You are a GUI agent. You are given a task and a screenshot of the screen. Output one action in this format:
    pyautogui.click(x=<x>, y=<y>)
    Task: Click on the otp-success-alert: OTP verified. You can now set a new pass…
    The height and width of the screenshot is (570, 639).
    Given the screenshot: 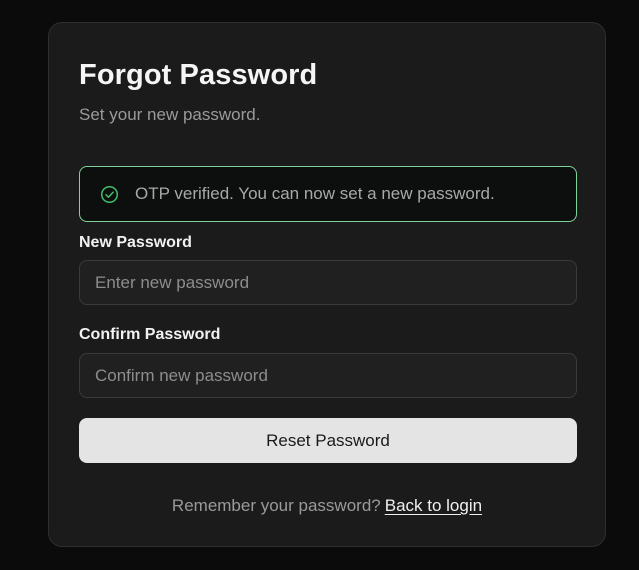 What is the action you would take?
    pyautogui.click(x=328, y=194)
    